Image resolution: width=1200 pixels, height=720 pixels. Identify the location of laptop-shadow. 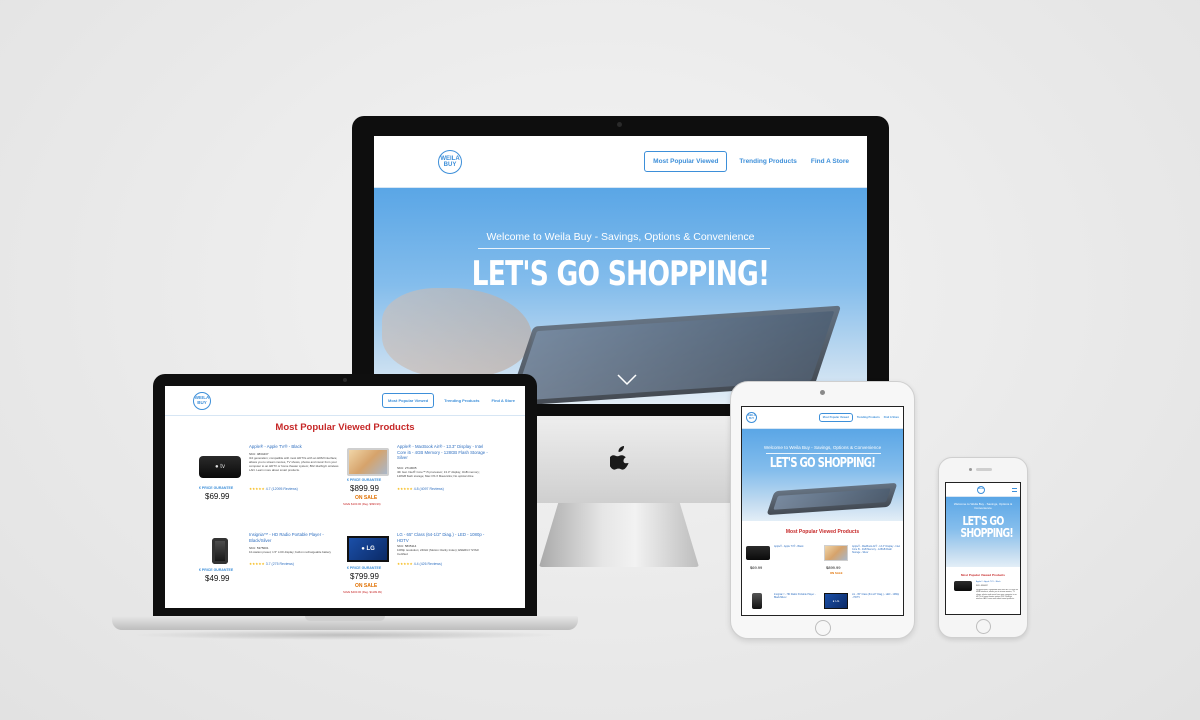
(345, 635).